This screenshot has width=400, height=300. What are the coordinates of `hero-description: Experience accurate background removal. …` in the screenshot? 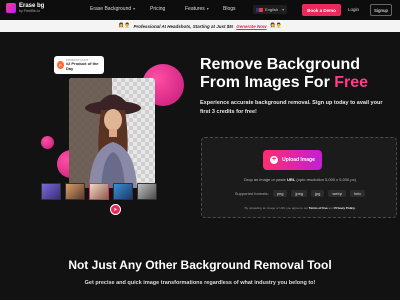 It's located at (291, 107).